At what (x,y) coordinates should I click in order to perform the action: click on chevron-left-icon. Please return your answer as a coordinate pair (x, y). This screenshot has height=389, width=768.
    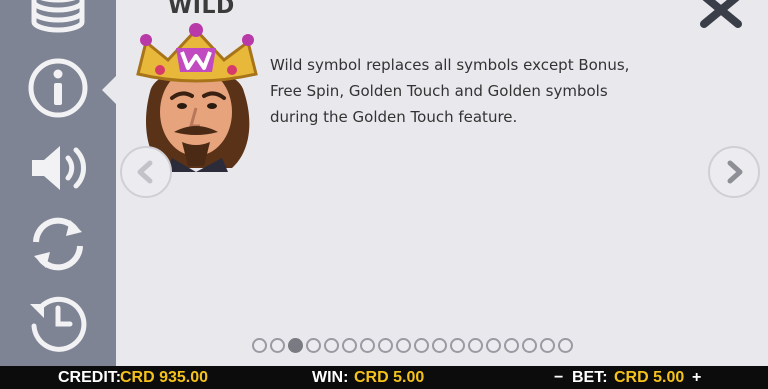
    Looking at the image, I should click on (145, 172).